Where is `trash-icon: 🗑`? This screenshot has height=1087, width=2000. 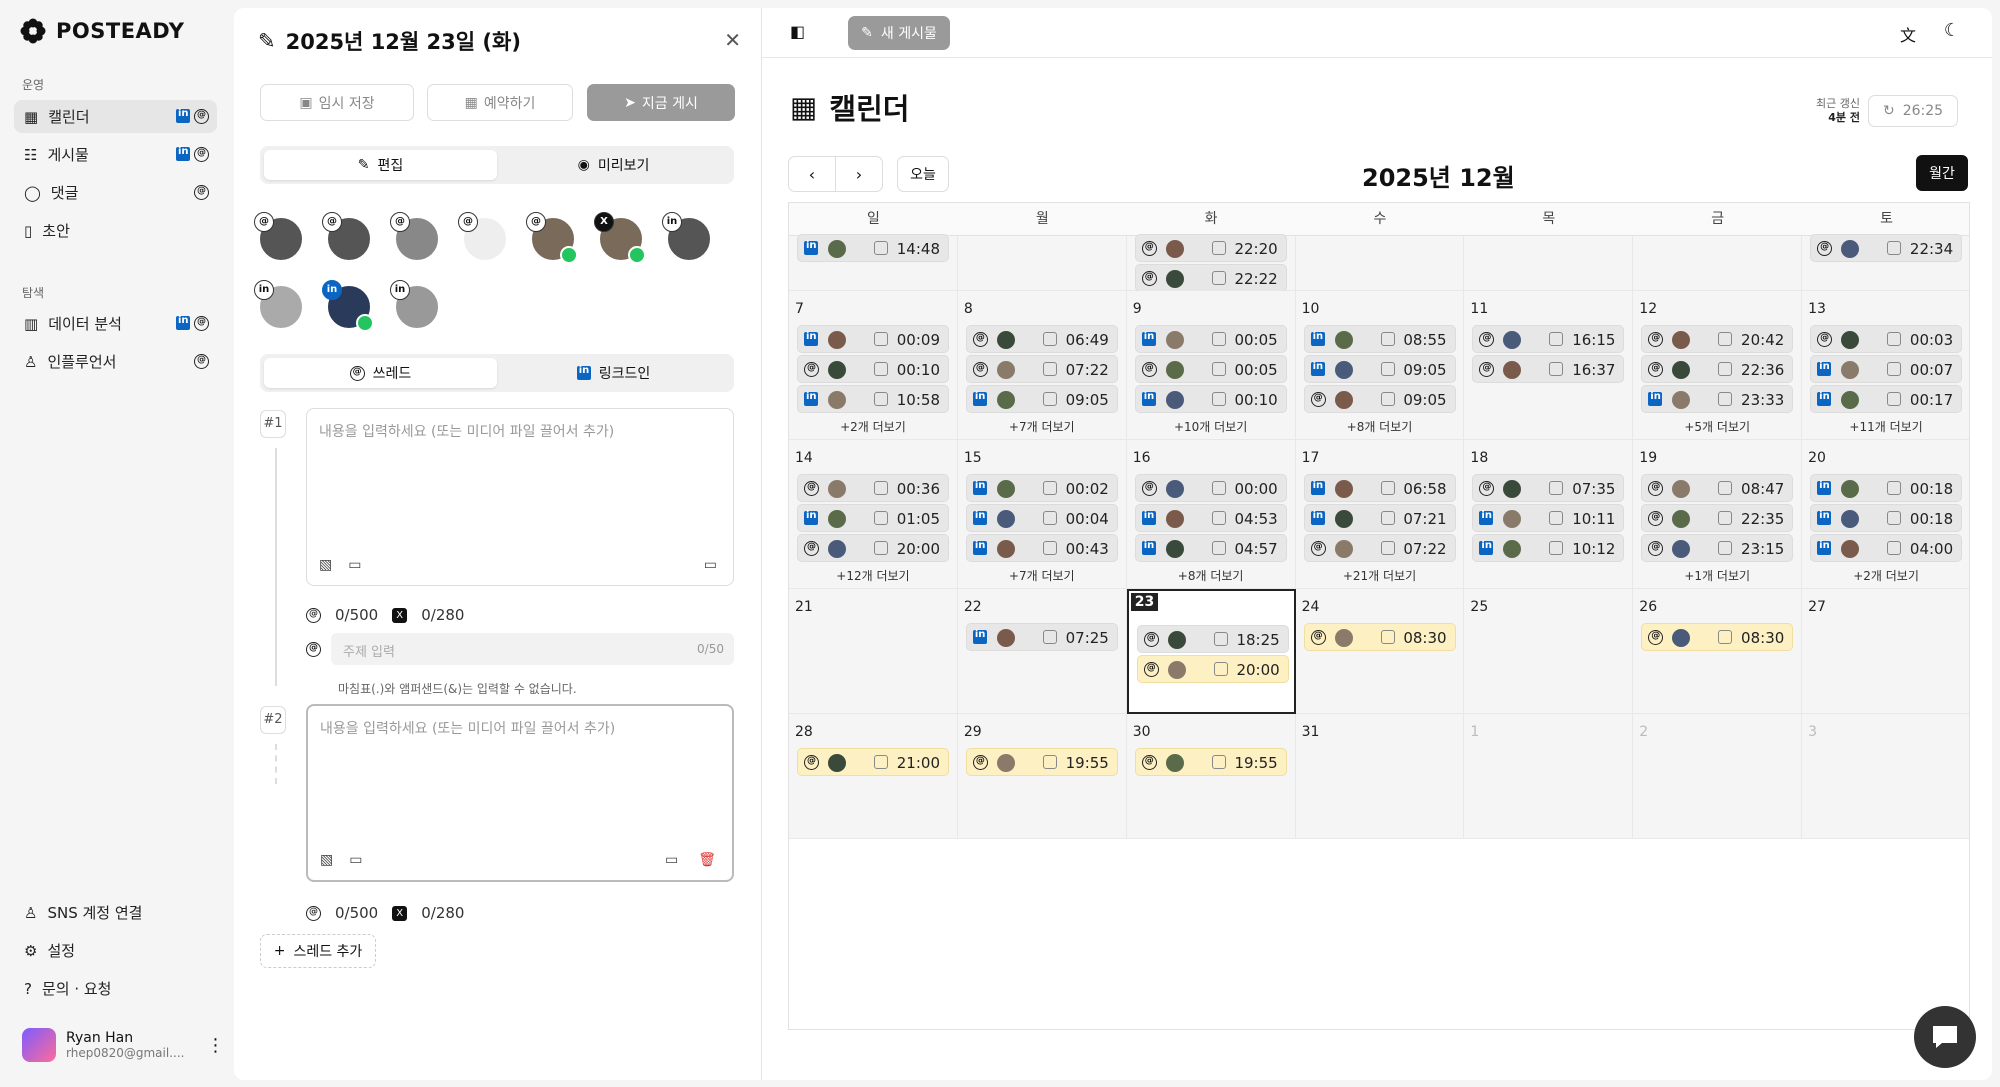 trash-icon: 🗑 is located at coordinates (707, 860).